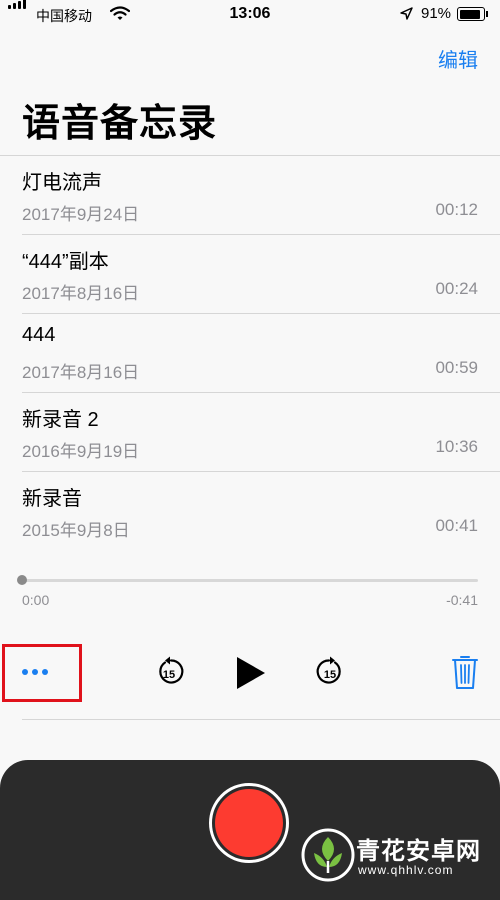 This screenshot has height=900, width=500. What do you see at coordinates (52, 499) in the screenshot?
I see `memo-name: 新录音` at bounding box center [52, 499].